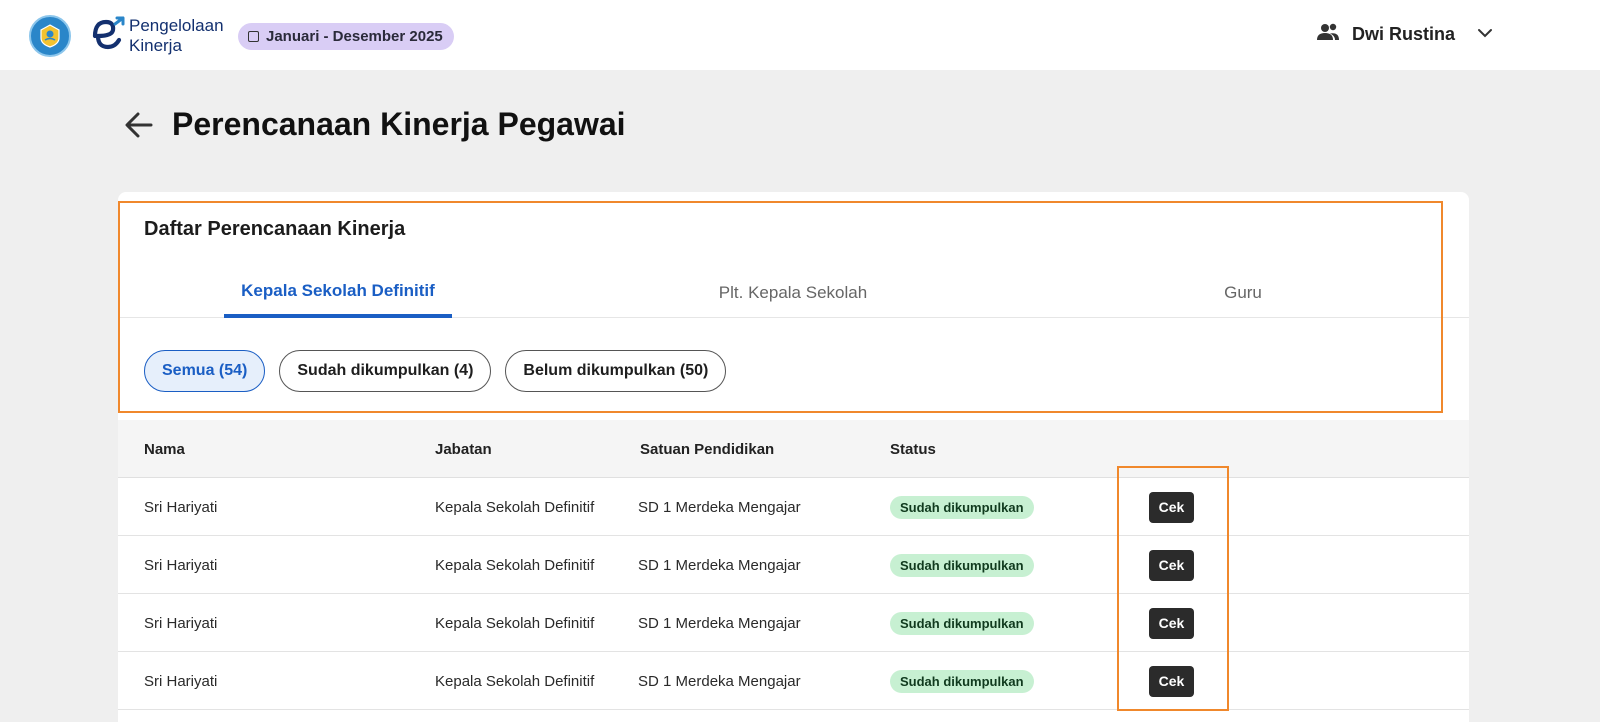 This screenshot has width=1600, height=722. Describe the element at coordinates (354, 36) in the screenshot. I see `period-label: Januari - Desember 2025` at that location.